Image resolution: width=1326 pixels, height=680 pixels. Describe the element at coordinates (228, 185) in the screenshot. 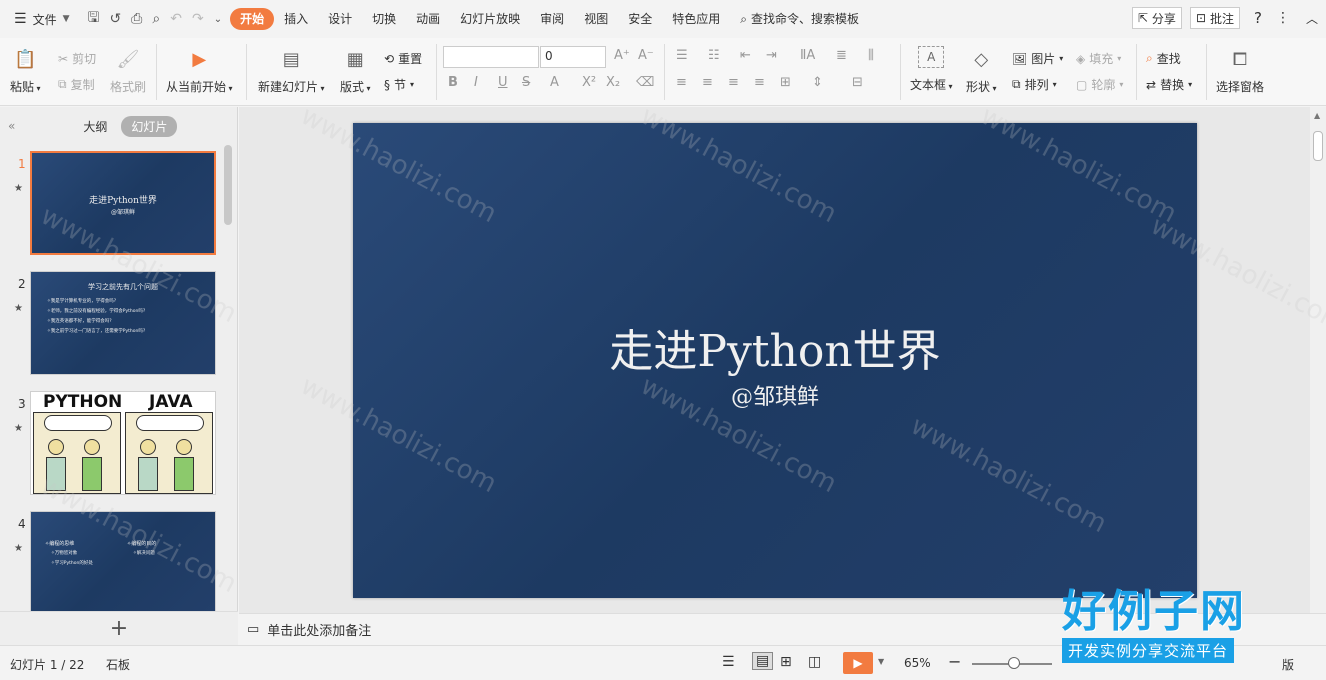

I see `panel-scrollbar` at that location.